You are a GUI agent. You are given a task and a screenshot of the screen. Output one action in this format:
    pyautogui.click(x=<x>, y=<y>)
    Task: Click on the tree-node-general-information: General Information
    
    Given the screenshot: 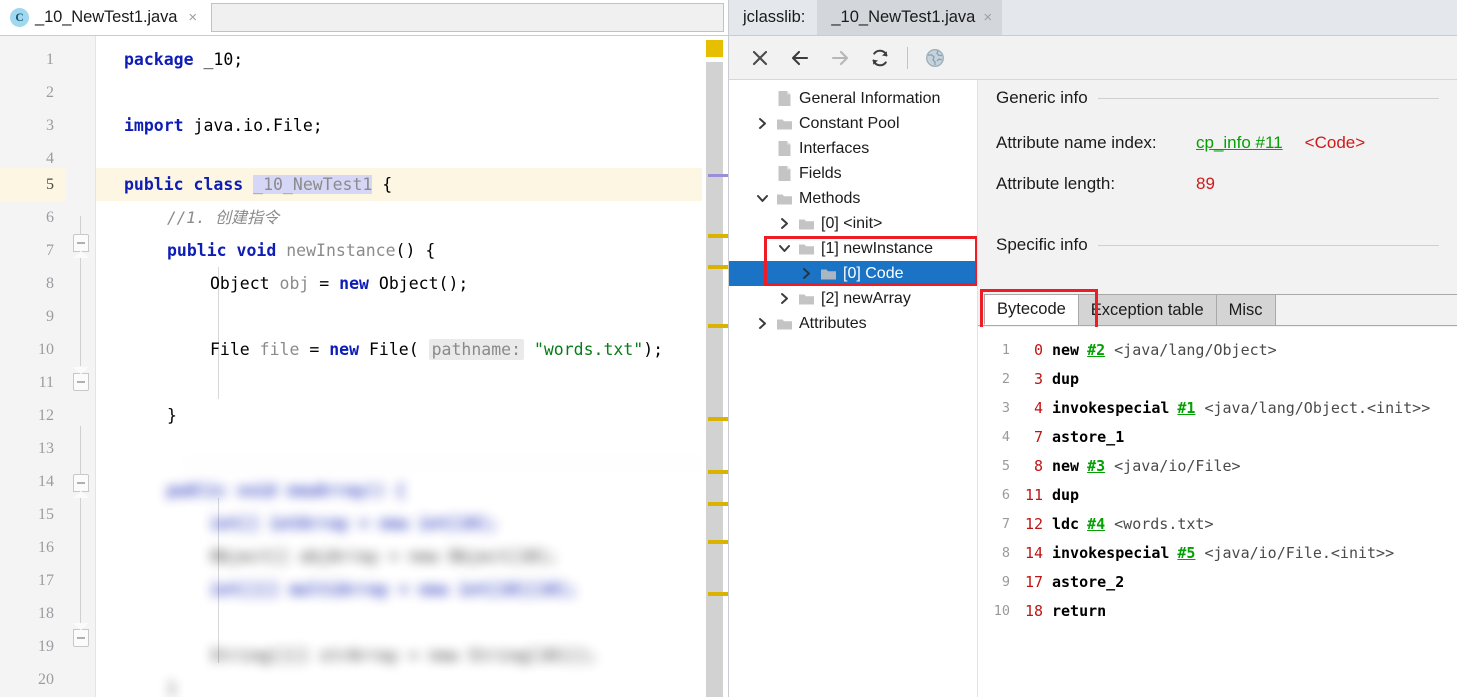 What is the action you would take?
    pyautogui.click(x=853, y=98)
    